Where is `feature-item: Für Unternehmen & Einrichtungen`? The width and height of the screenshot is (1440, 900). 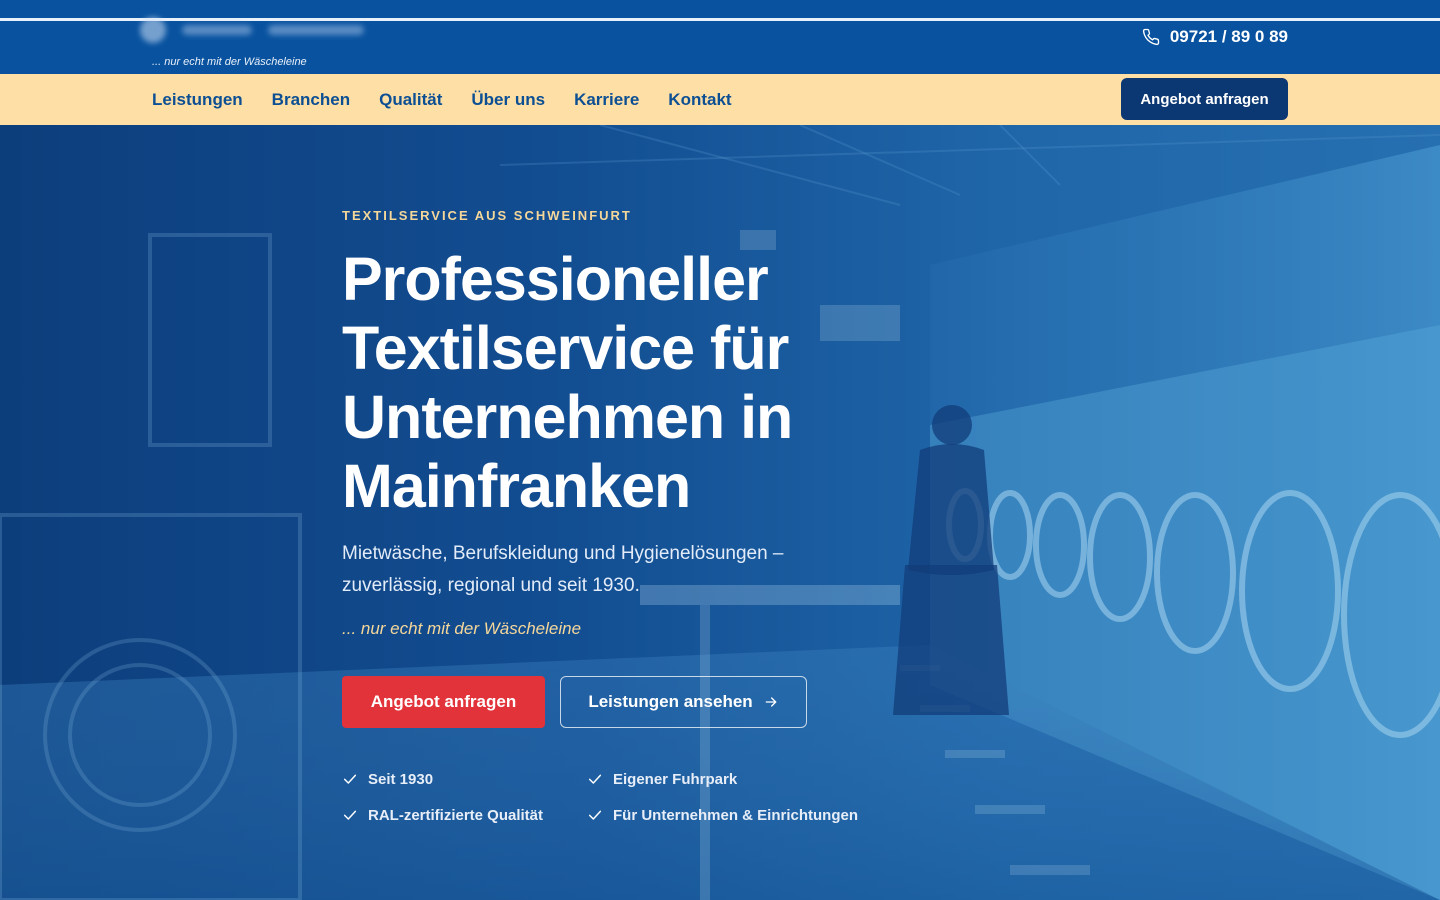
feature-item: Für Unternehmen & Einrichtungen is located at coordinates (722, 815).